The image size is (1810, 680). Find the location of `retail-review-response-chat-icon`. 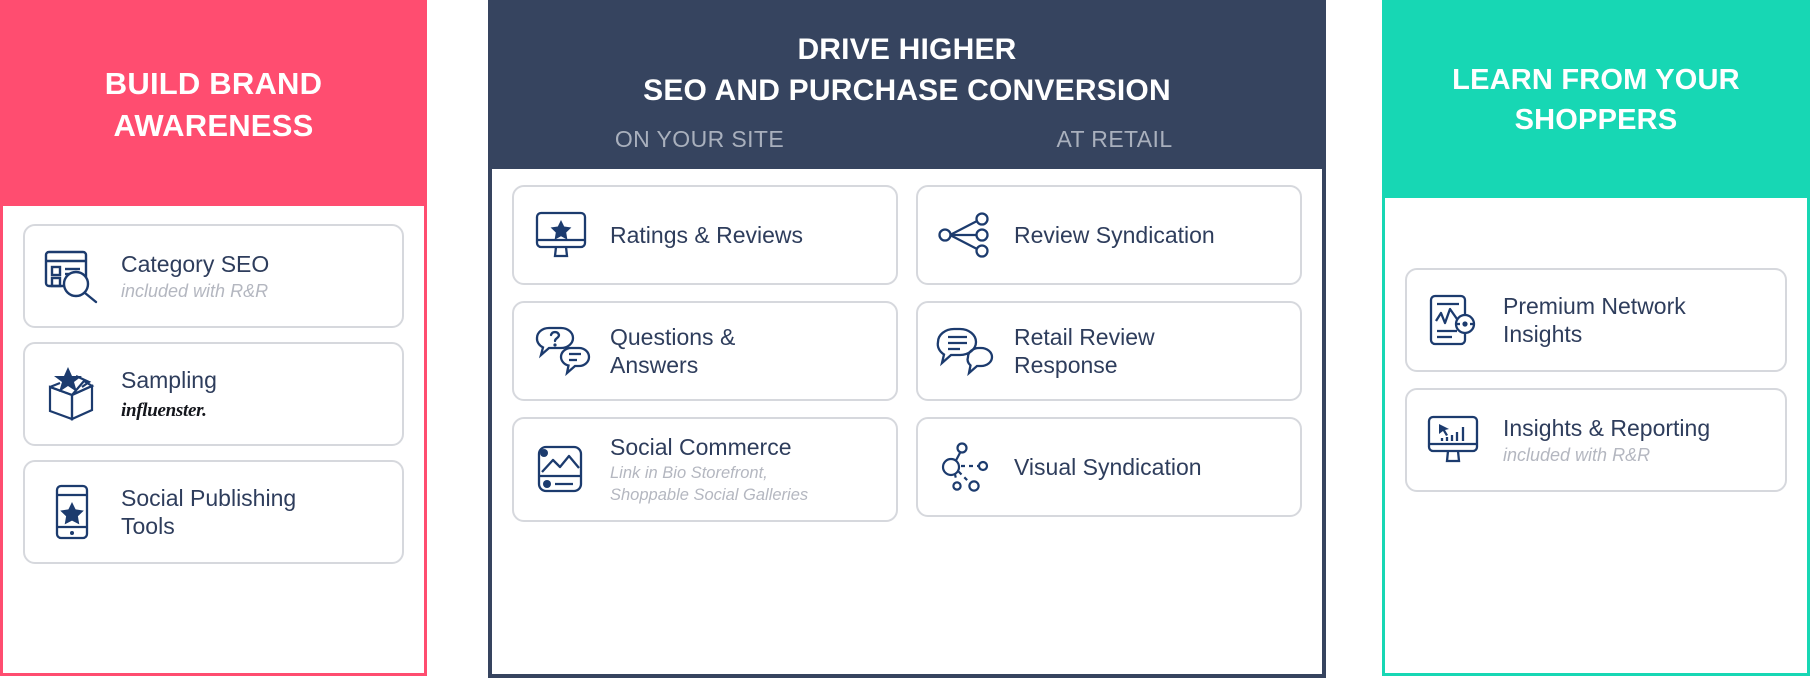

retail-review-response-chat-icon is located at coordinates (965, 351).